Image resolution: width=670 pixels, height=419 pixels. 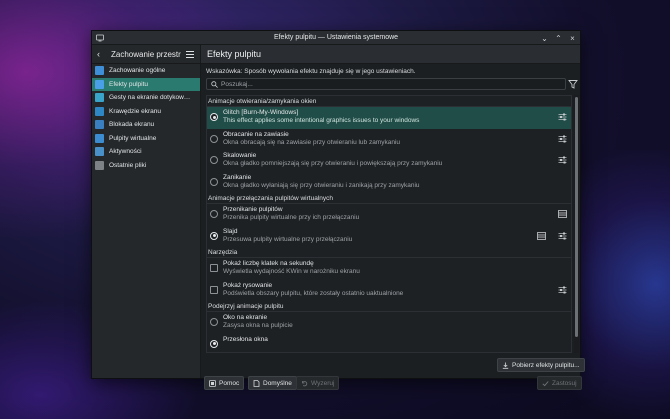 I want to click on maximize-icon: ⌃, so click(x=558, y=38).